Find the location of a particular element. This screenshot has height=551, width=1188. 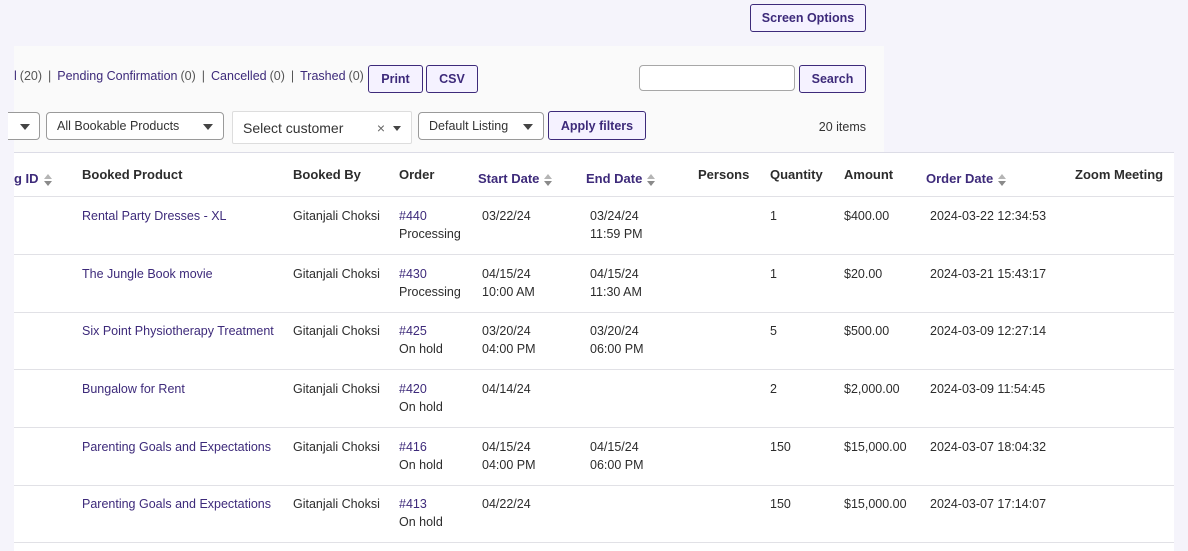

order-date-cell-order-date: 2024-03-09 12:27:14 is located at coordinates (988, 331).